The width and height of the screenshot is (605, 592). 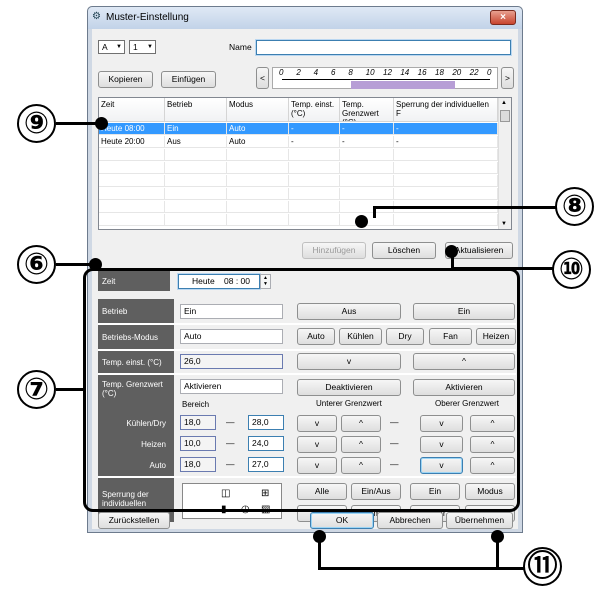 What do you see at coordinates (142, 47) in the screenshot?
I see `unit-combo: 1 ▼` at bounding box center [142, 47].